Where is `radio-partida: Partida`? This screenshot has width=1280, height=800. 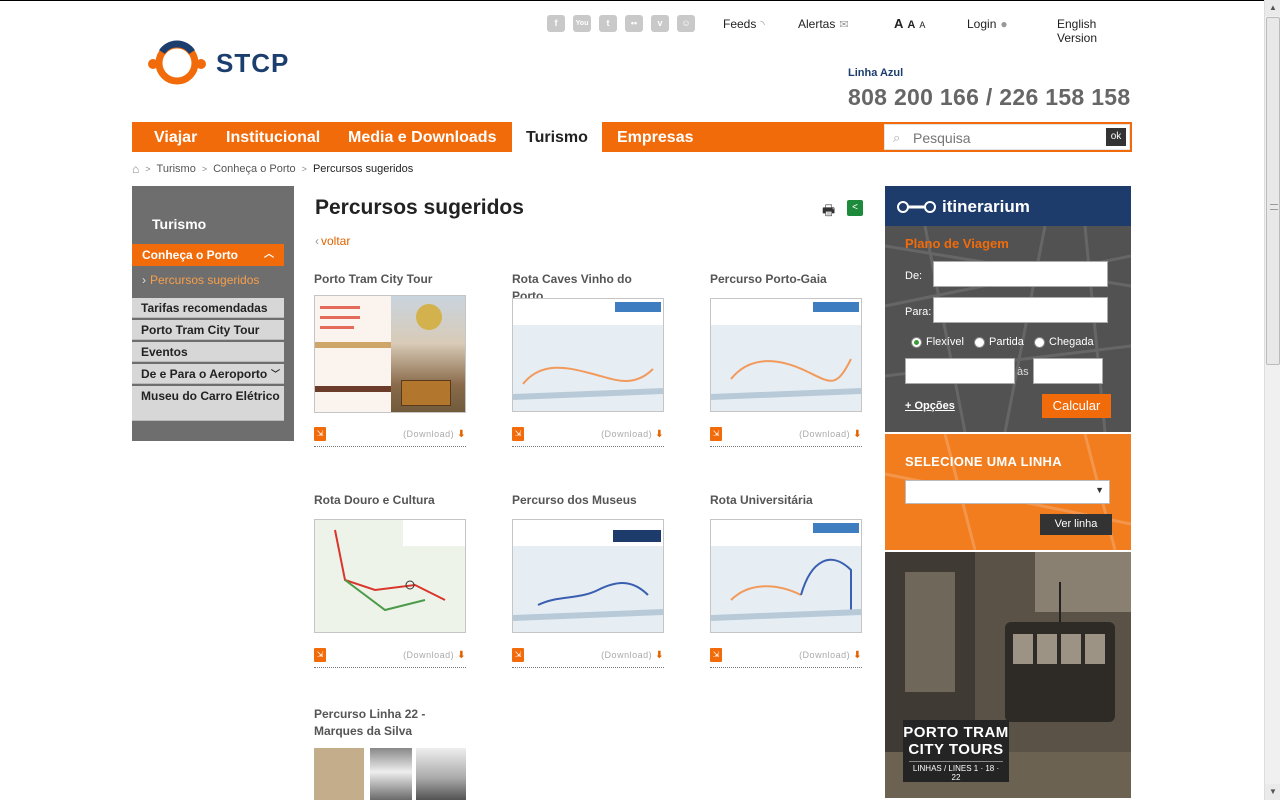 radio-partida: Partida is located at coordinates (999, 342).